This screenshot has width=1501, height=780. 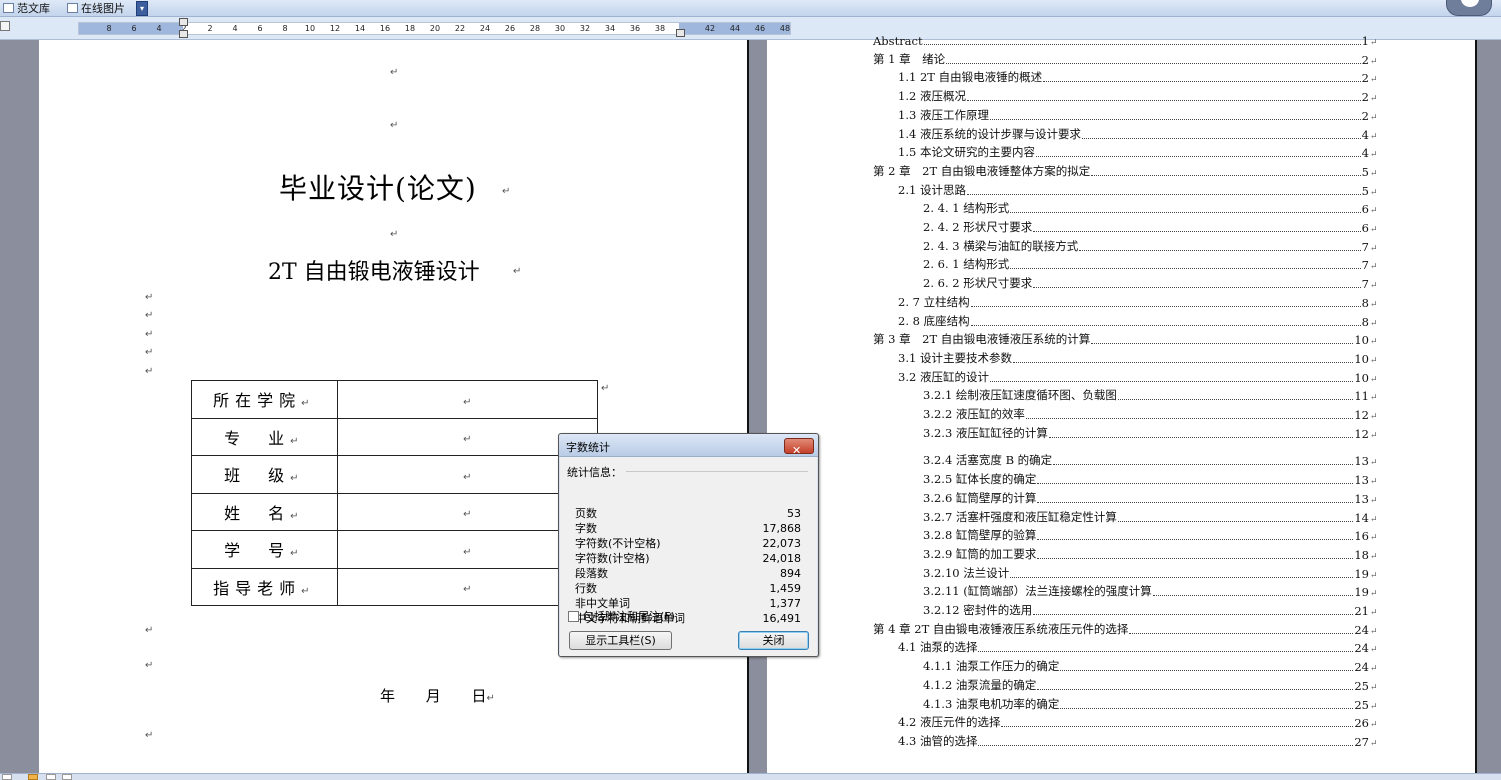 What do you see at coordinates (612, 558) in the screenshot?
I see `stat-label: 字符数(计空格)` at bounding box center [612, 558].